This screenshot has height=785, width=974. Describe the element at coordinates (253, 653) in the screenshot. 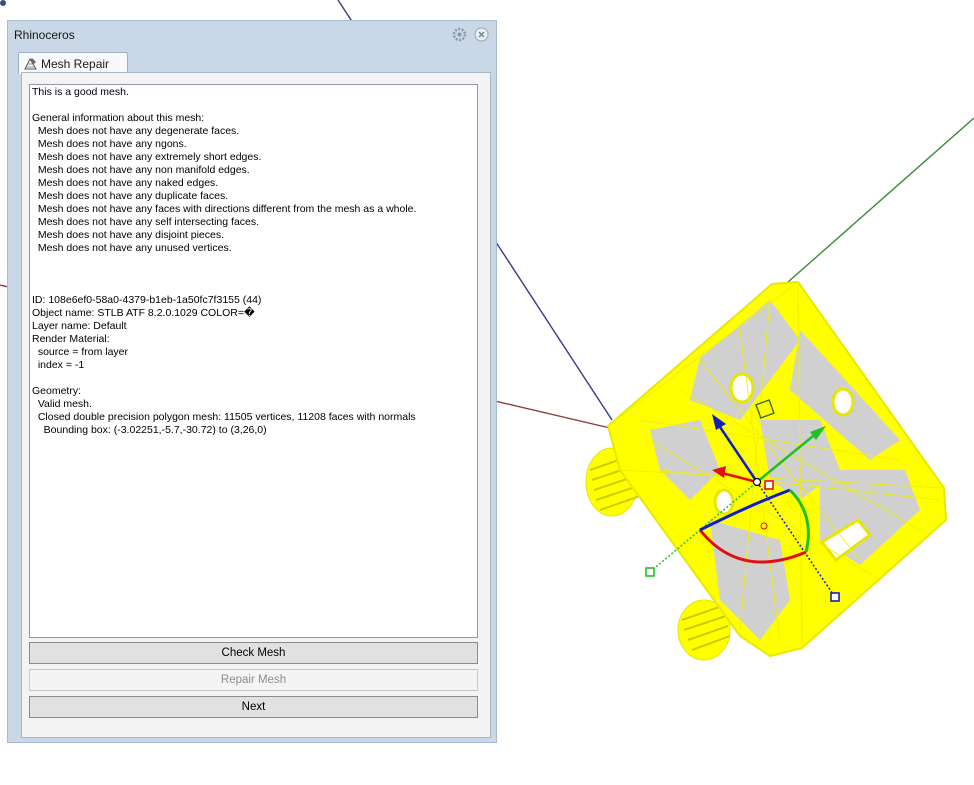

I see `check-mesh-button: Check Mesh` at that location.